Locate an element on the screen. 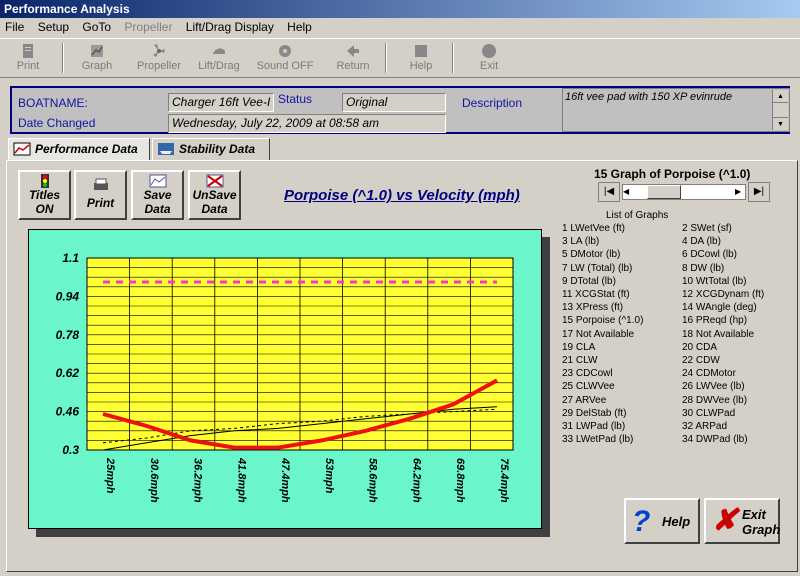  menu-propeller: Propeller is located at coordinates (148, 27).